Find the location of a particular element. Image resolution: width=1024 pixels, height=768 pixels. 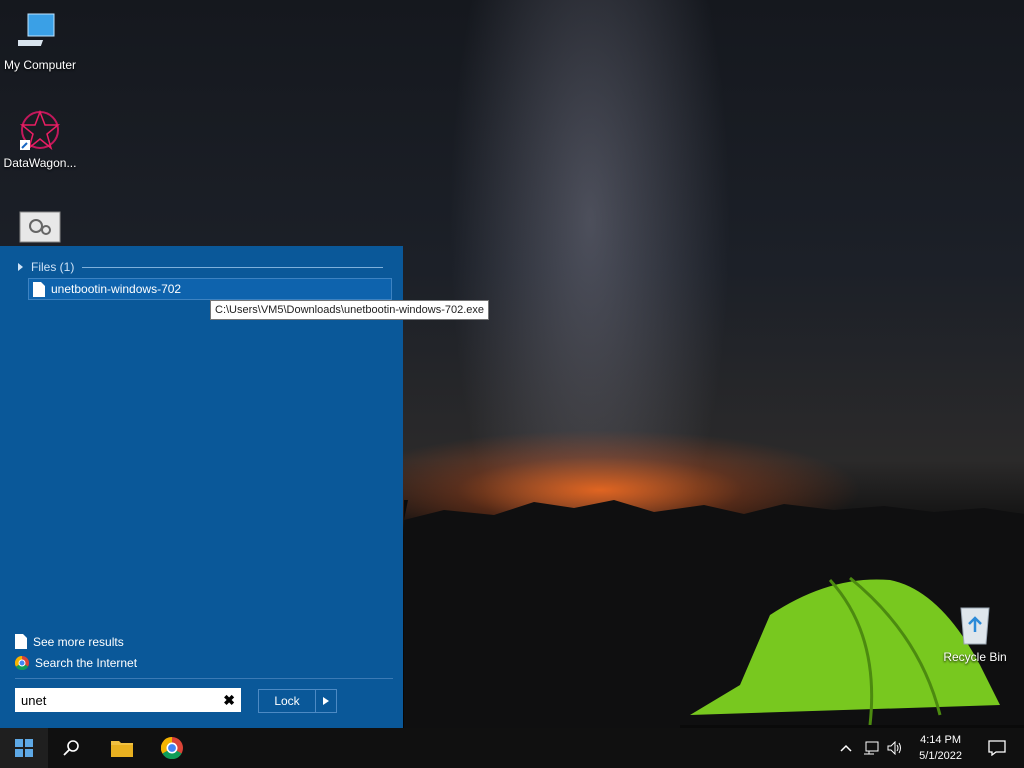

expand-triangle-icon is located at coordinates (20, 267).